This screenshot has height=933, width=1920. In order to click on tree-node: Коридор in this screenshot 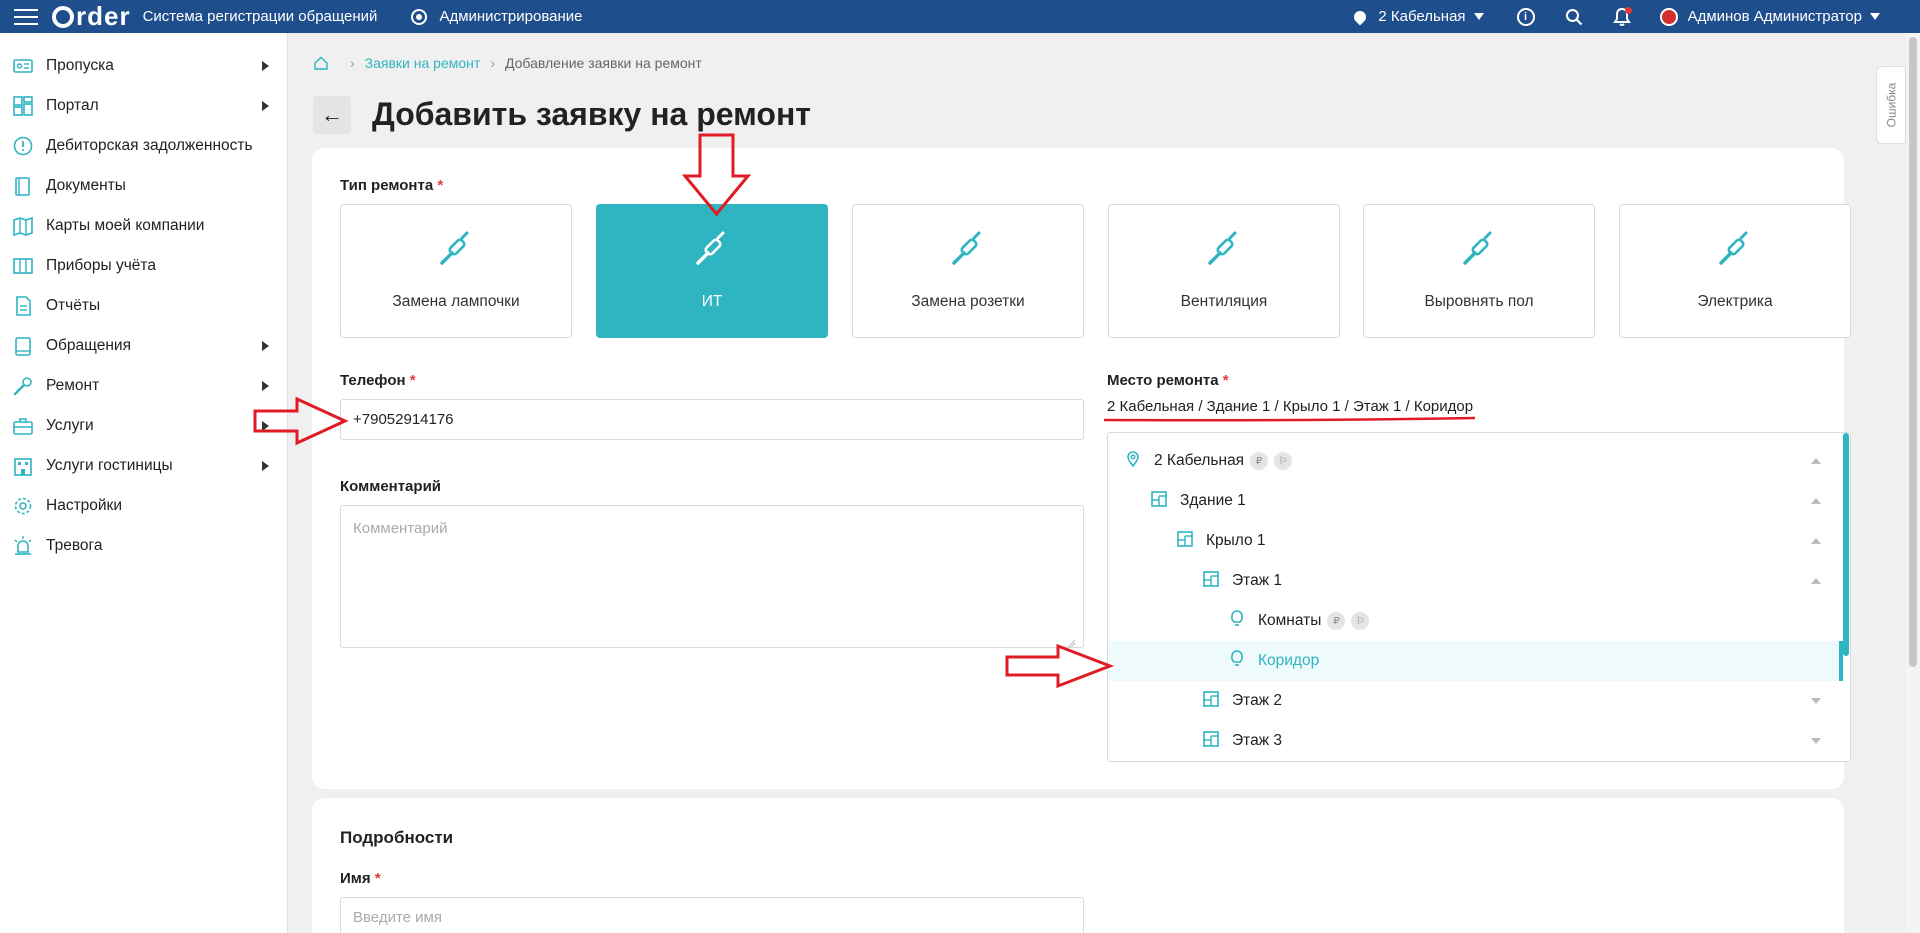, I will do `click(1475, 661)`.